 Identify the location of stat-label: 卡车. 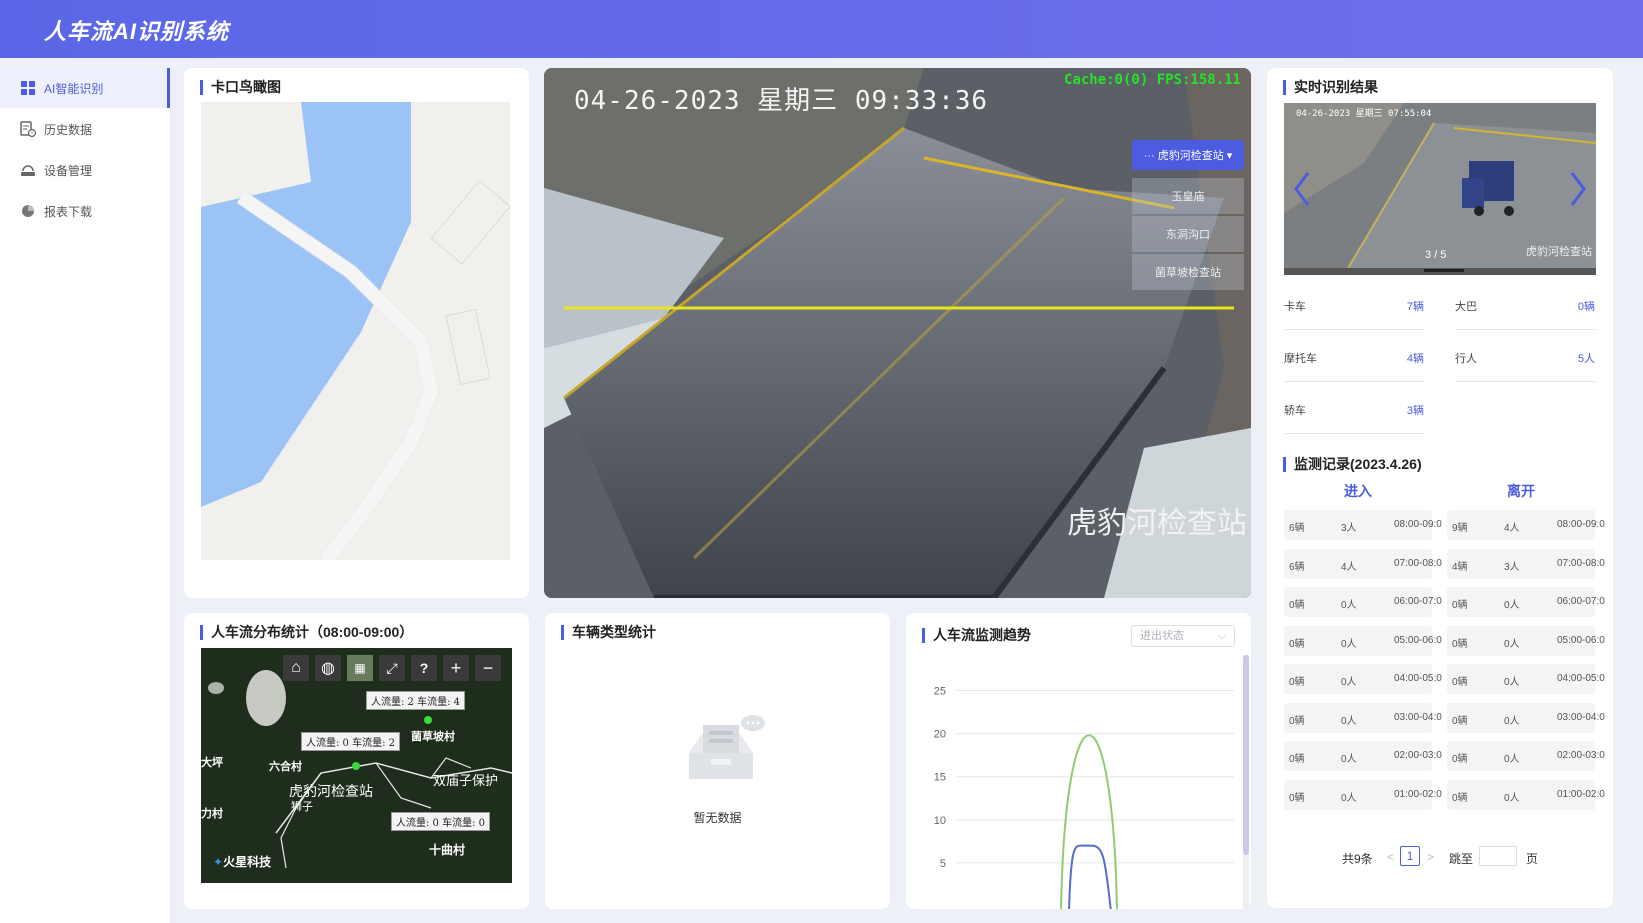
(1295, 307).